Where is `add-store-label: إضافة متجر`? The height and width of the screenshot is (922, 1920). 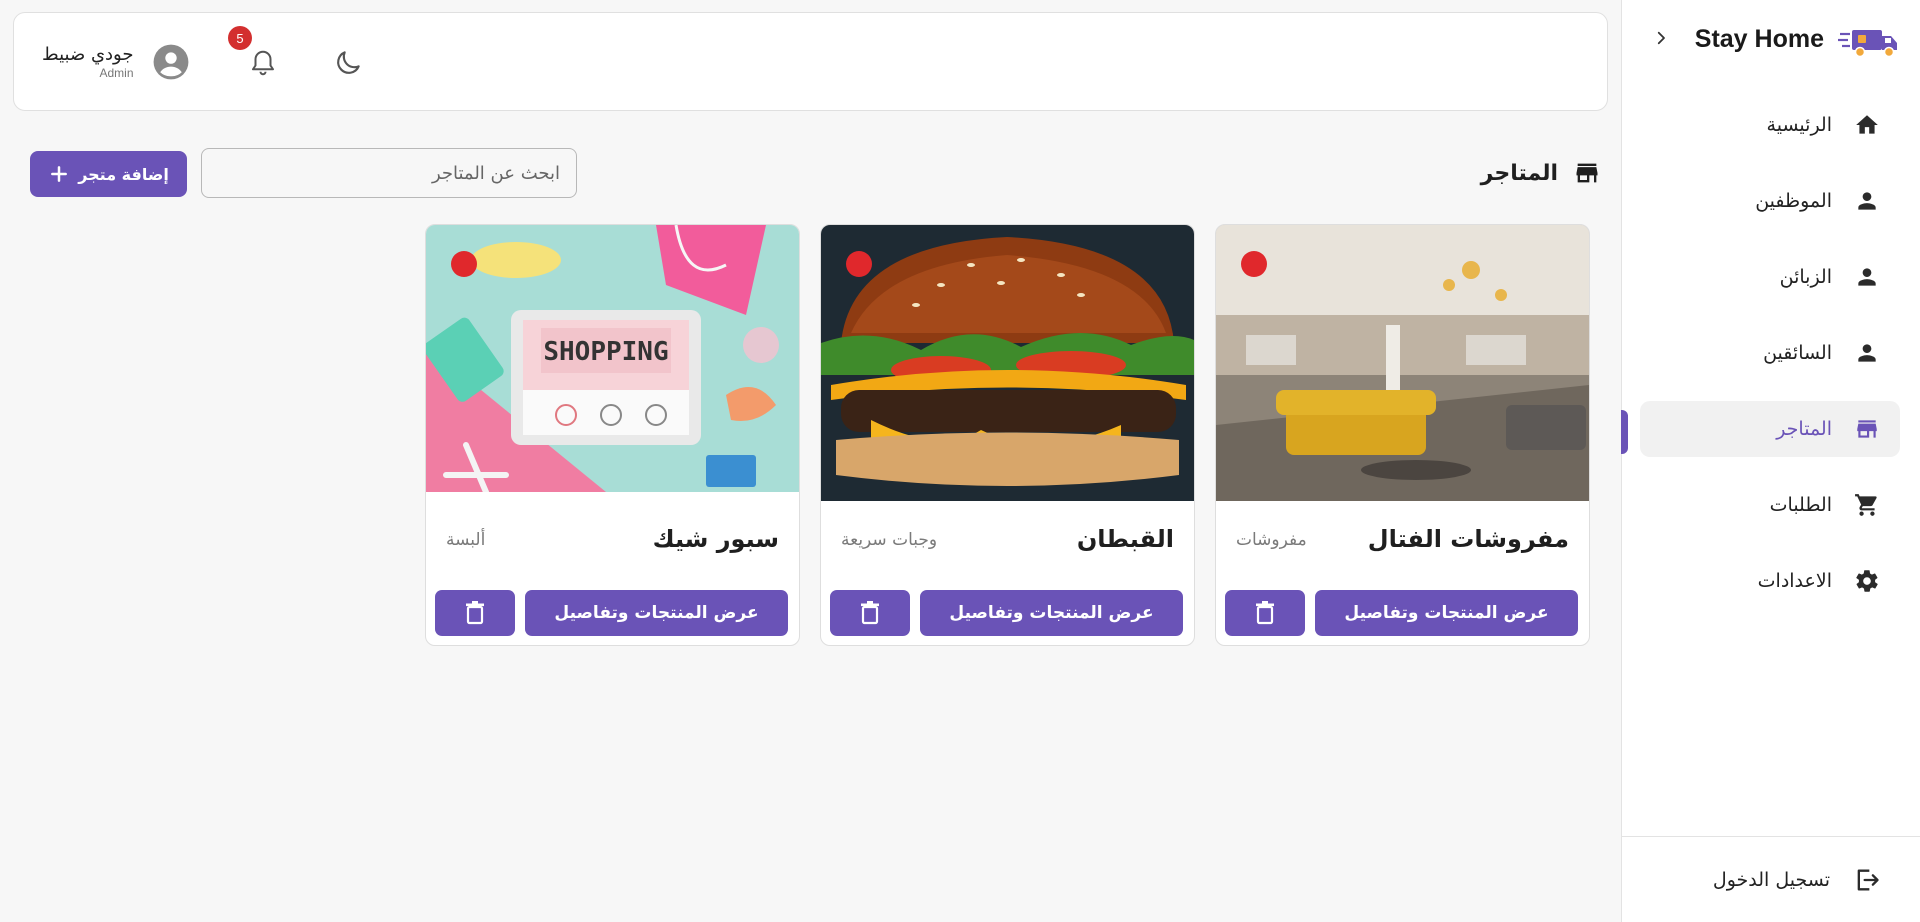
add-store-label: إضافة متجر is located at coordinates (123, 174).